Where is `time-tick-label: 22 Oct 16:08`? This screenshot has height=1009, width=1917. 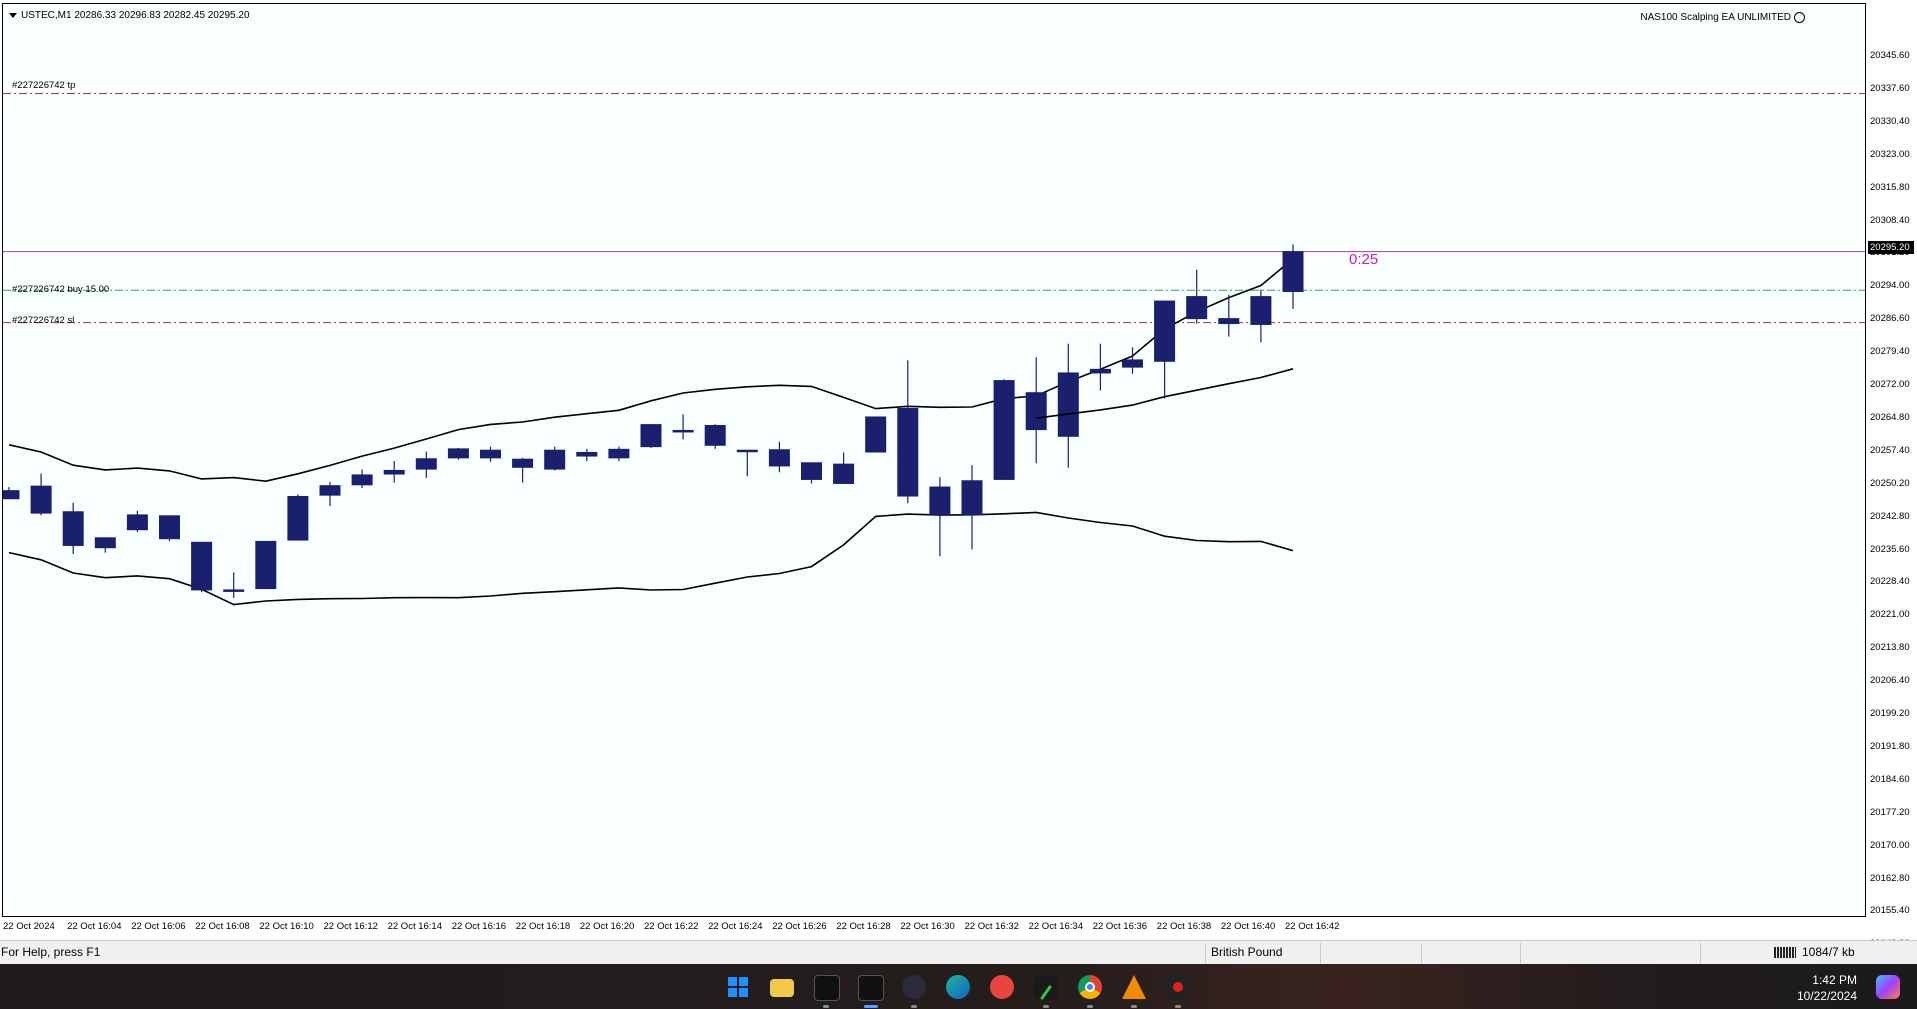
time-tick-label: 22 Oct 16:08 is located at coordinates (222, 926).